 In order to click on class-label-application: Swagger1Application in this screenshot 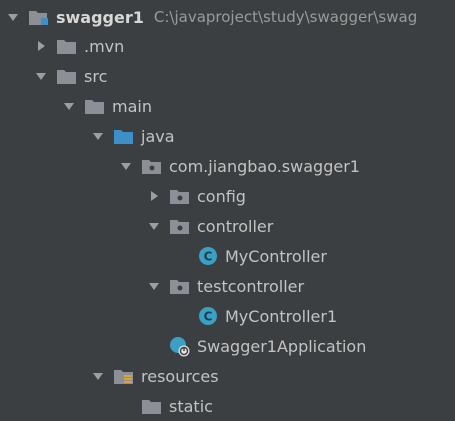, I will do `click(282, 346)`.